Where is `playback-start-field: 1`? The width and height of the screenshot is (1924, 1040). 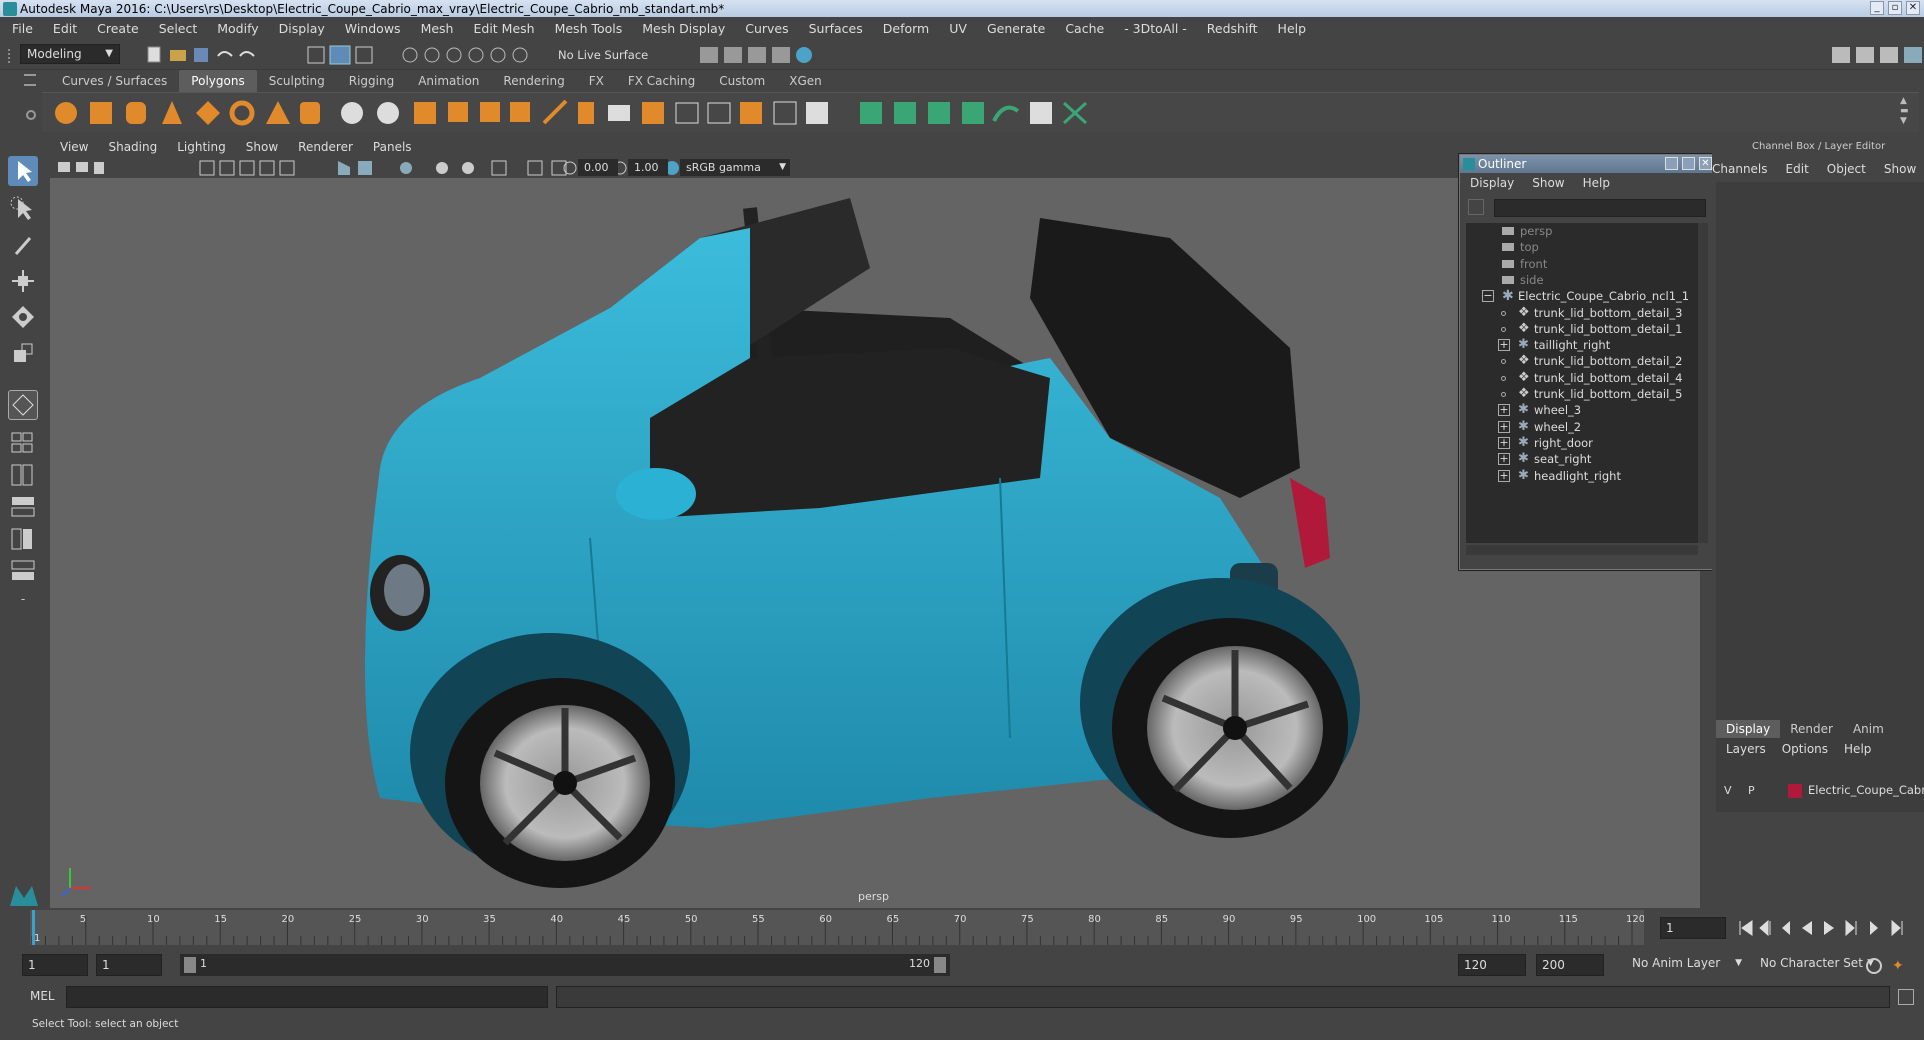 playback-start-field: 1 is located at coordinates (129, 965).